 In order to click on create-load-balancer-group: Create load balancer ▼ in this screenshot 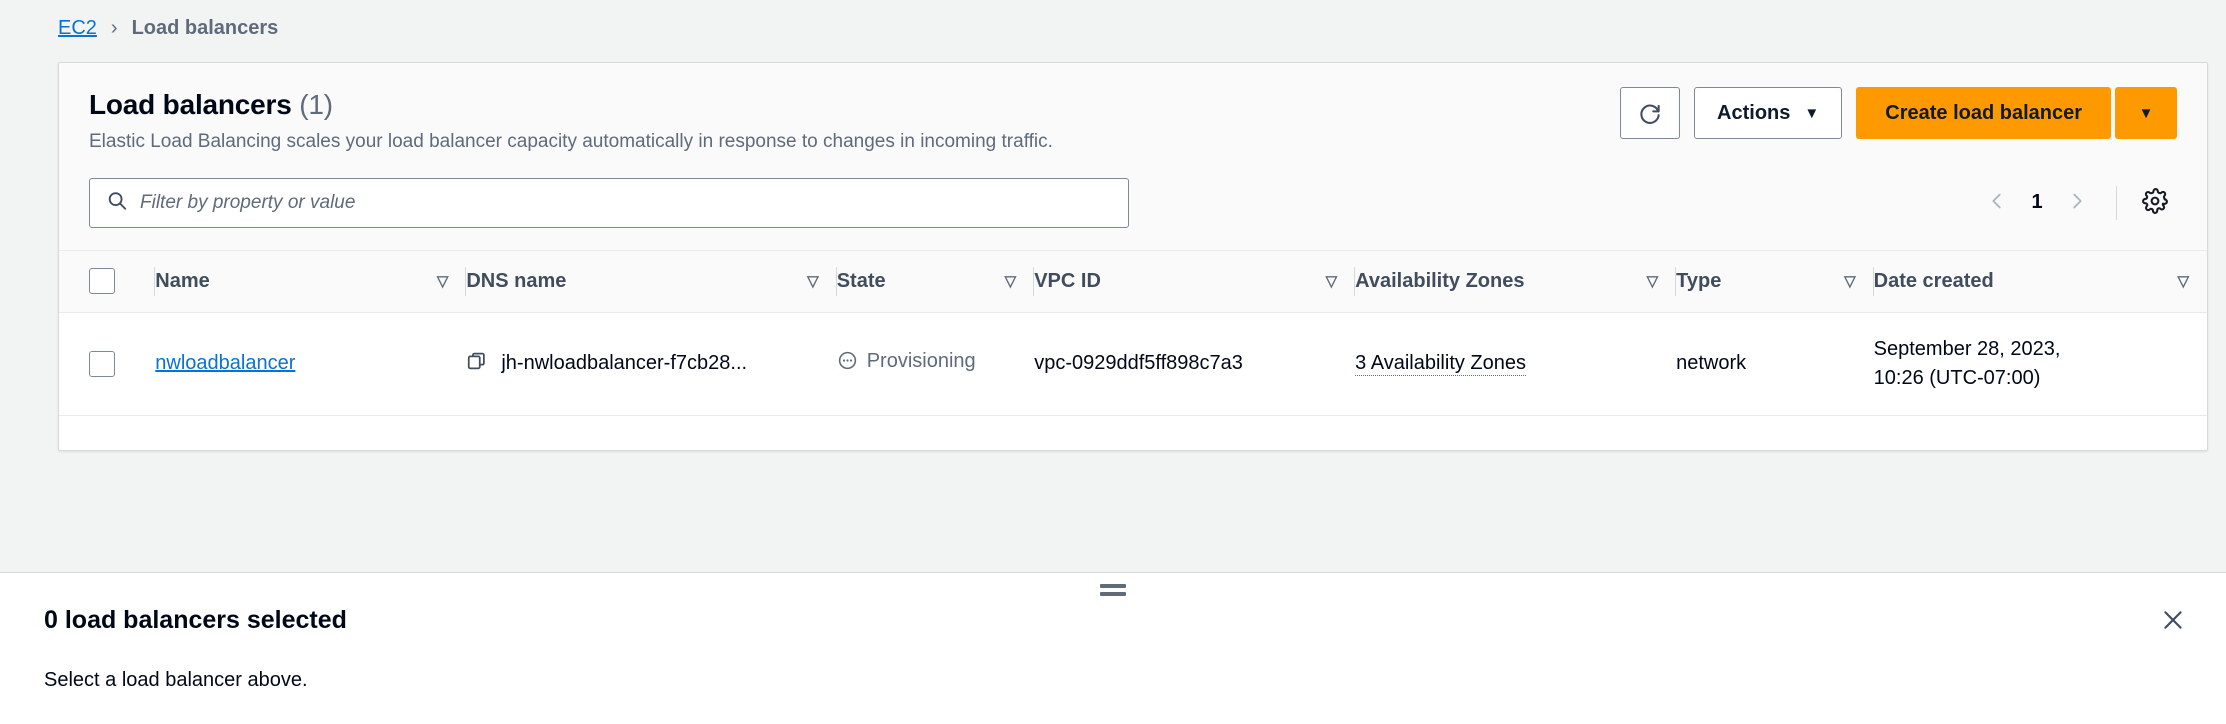, I will do `click(2016, 113)`.